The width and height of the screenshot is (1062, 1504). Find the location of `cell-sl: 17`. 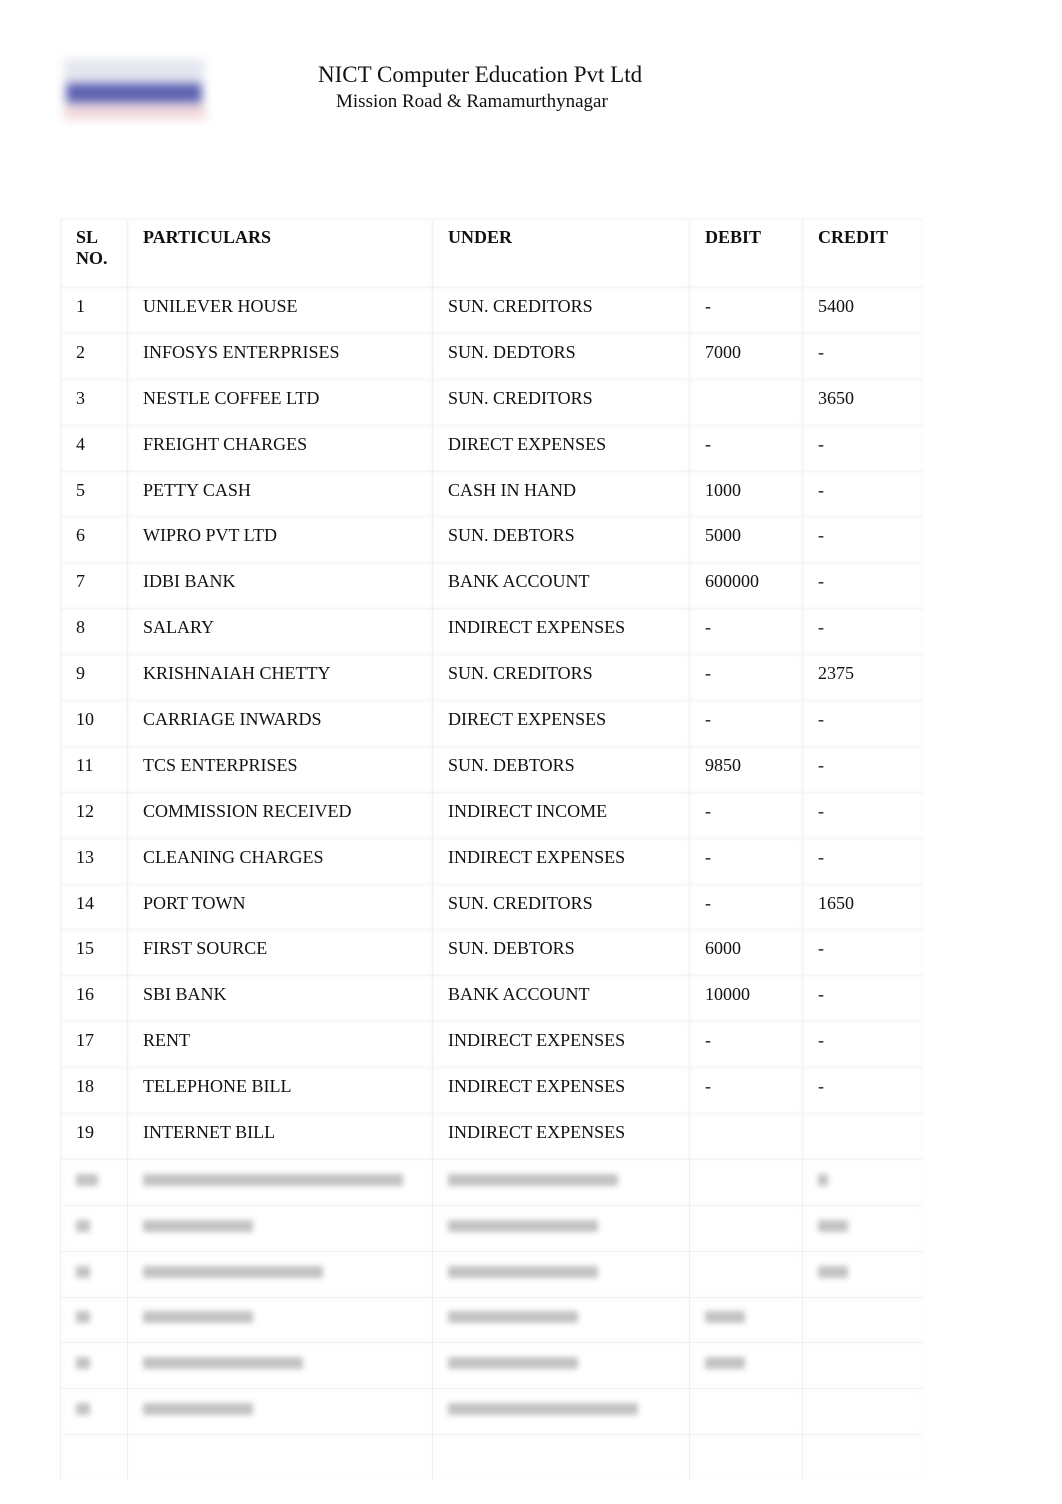

cell-sl: 17 is located at coordinates (94, 1044).